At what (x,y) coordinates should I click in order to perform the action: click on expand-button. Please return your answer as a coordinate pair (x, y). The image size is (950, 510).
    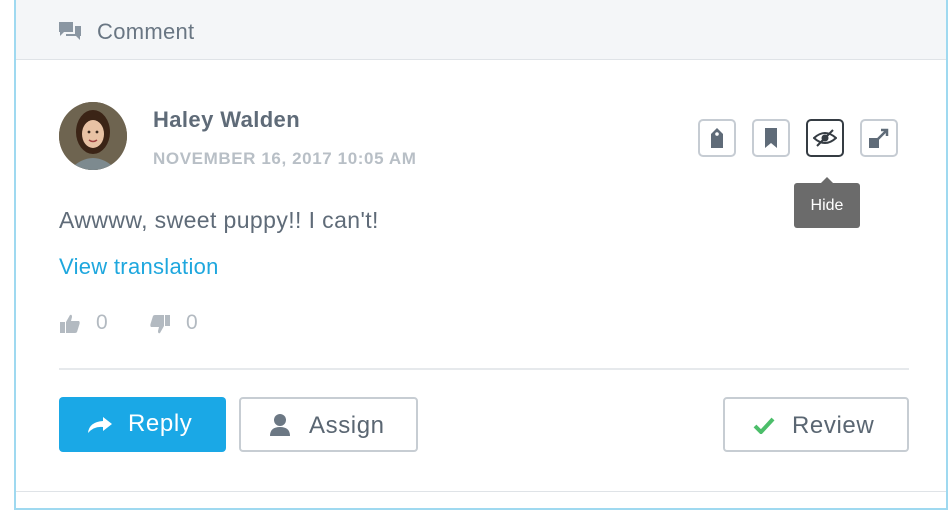
    Looking at the image, I should click on (879, 138).